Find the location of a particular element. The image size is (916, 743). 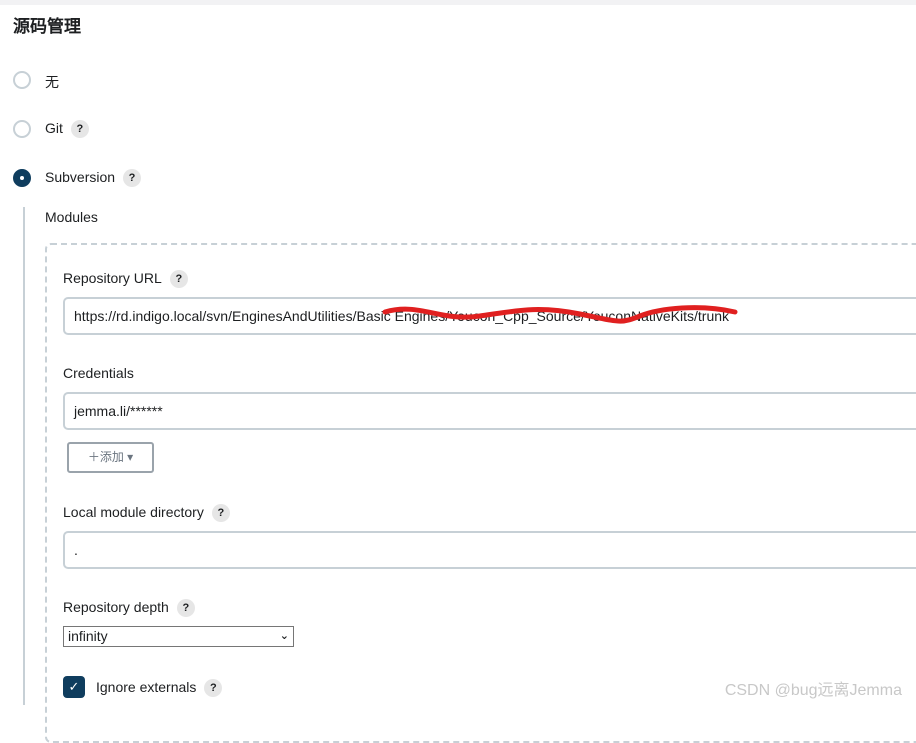

credentials-label: Credentials is located at coordinates (98, 373).